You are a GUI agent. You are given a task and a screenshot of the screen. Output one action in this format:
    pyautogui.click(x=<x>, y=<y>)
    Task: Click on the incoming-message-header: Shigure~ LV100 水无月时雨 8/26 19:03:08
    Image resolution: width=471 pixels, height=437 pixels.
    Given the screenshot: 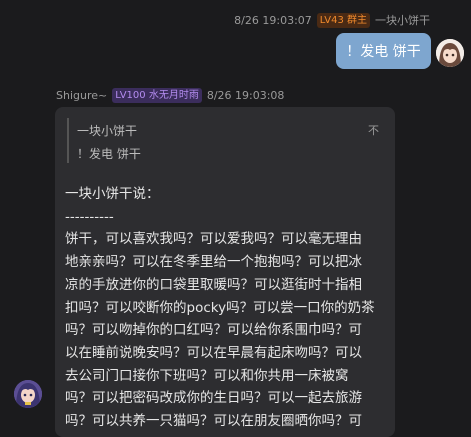 What is the action you would take?
    pyautogui.click(x=170, y=95)
    